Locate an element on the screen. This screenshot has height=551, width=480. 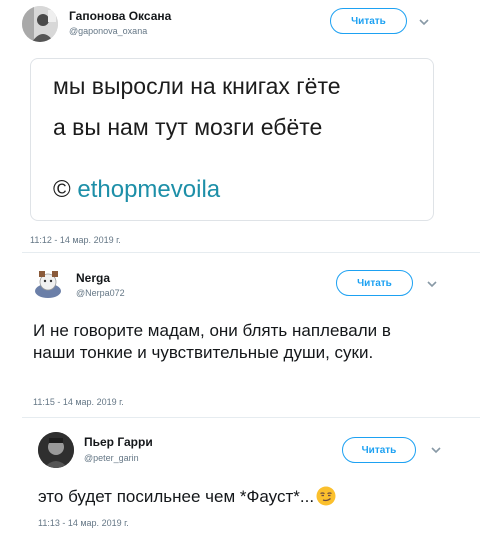
timestamp: 11:13 - 14 мар. 2019 г. is located at coordinates (83, 523).